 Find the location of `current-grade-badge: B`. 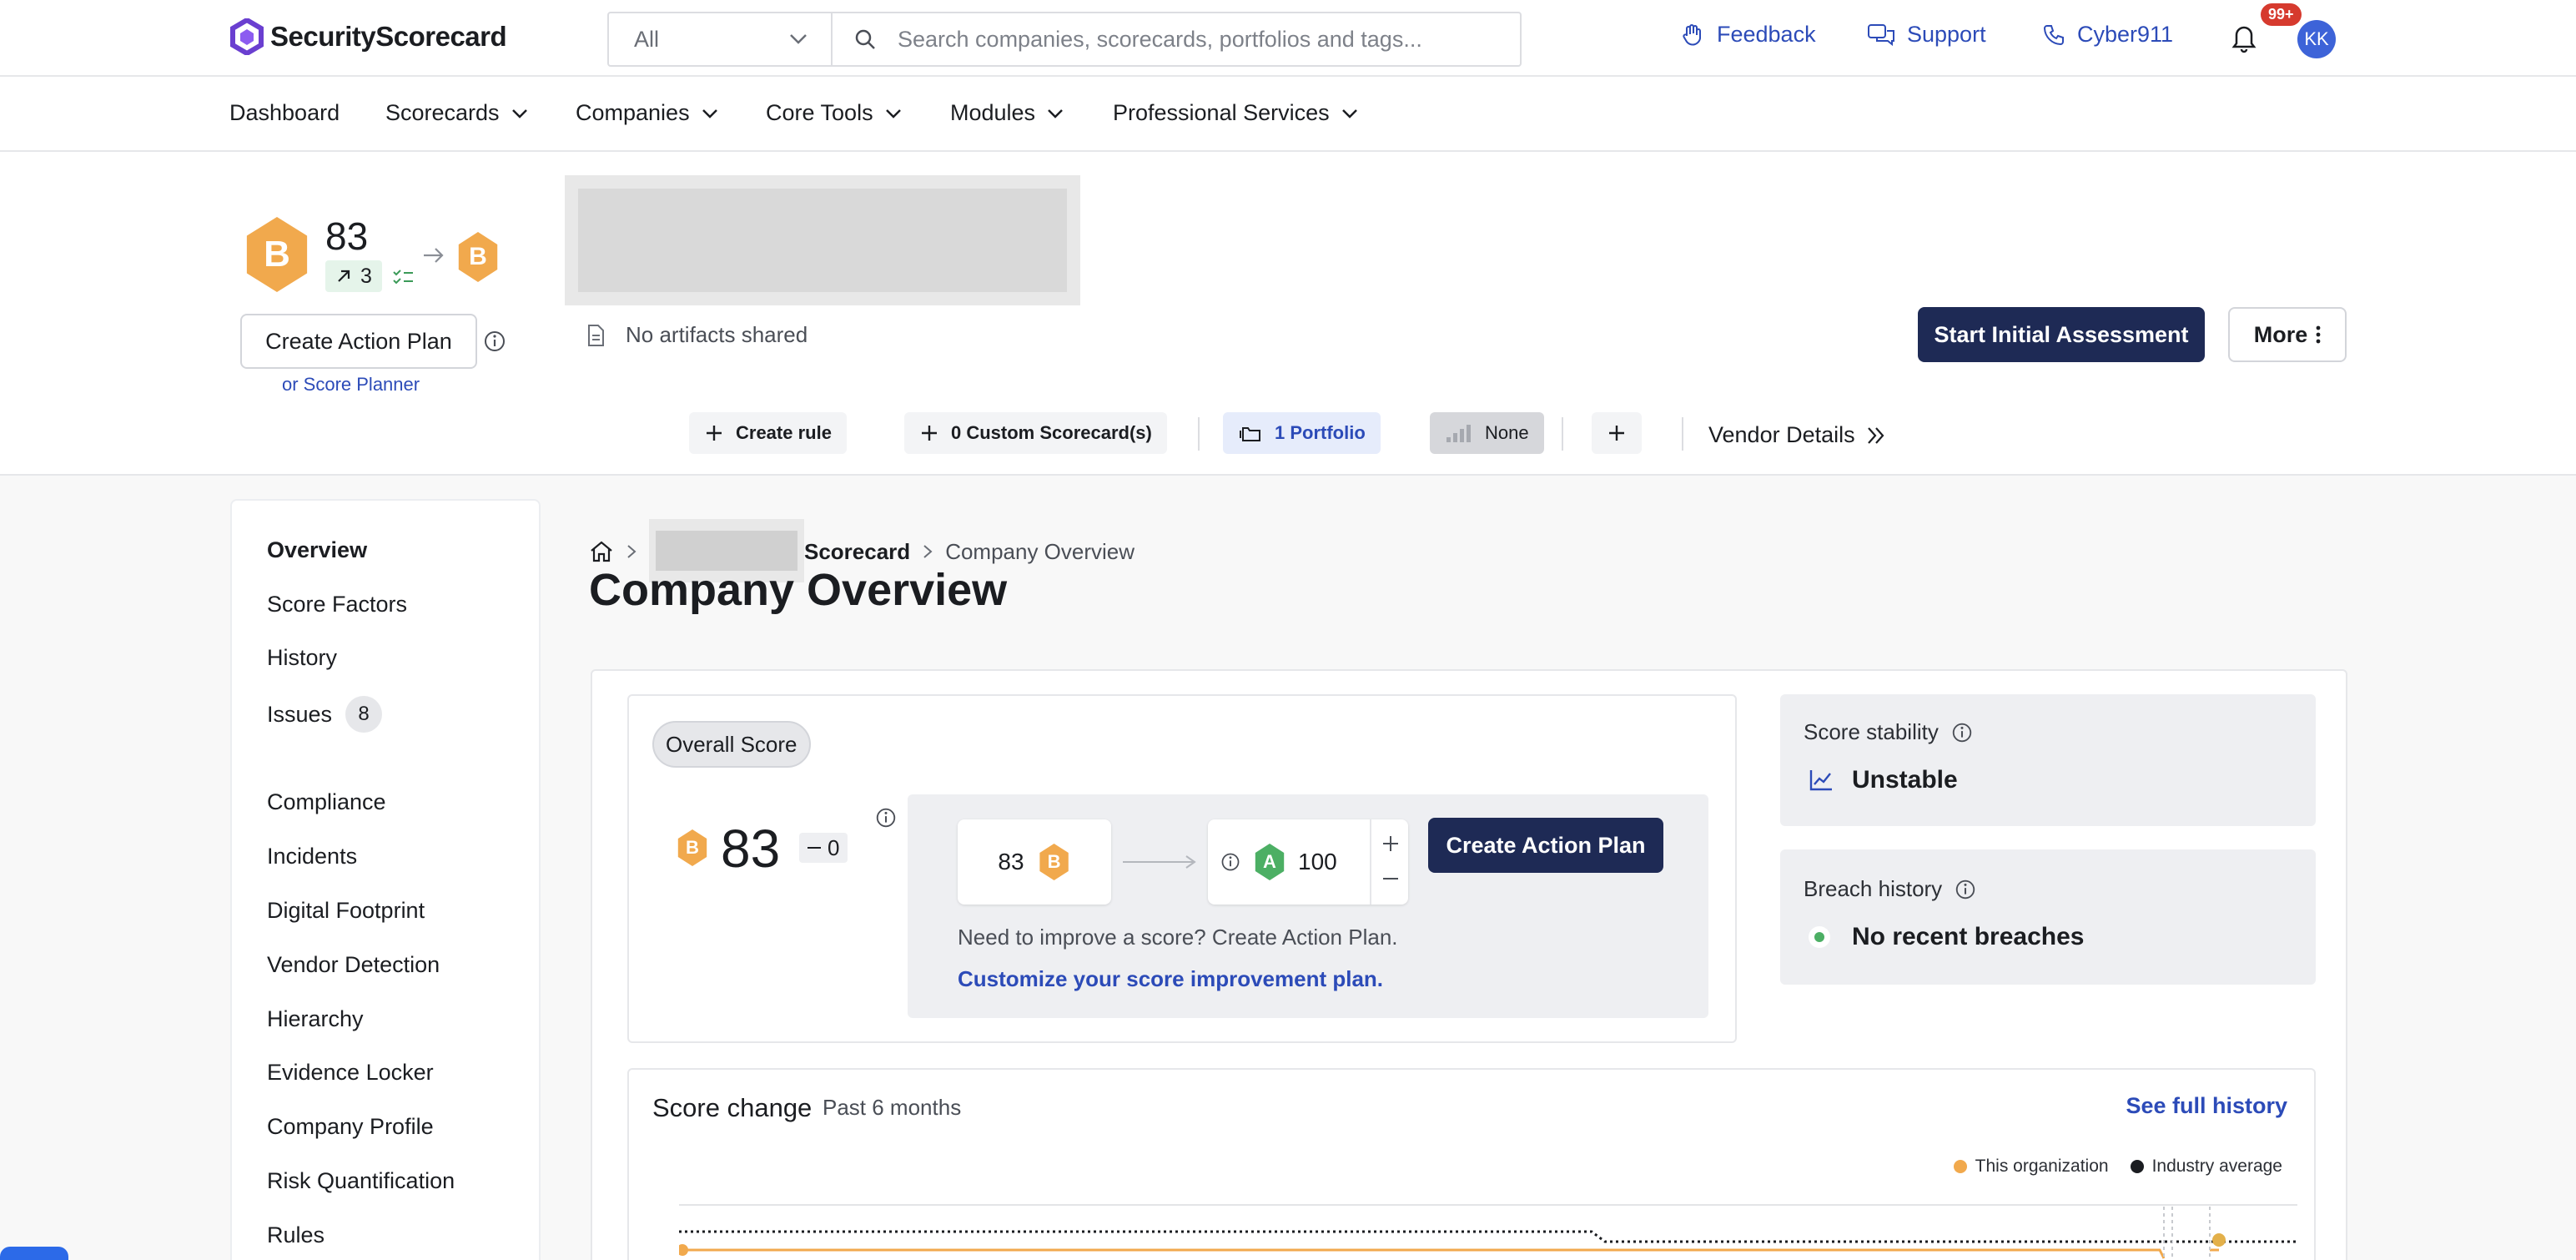

current-grade-badge: B is located at coordinates (1054, 862).